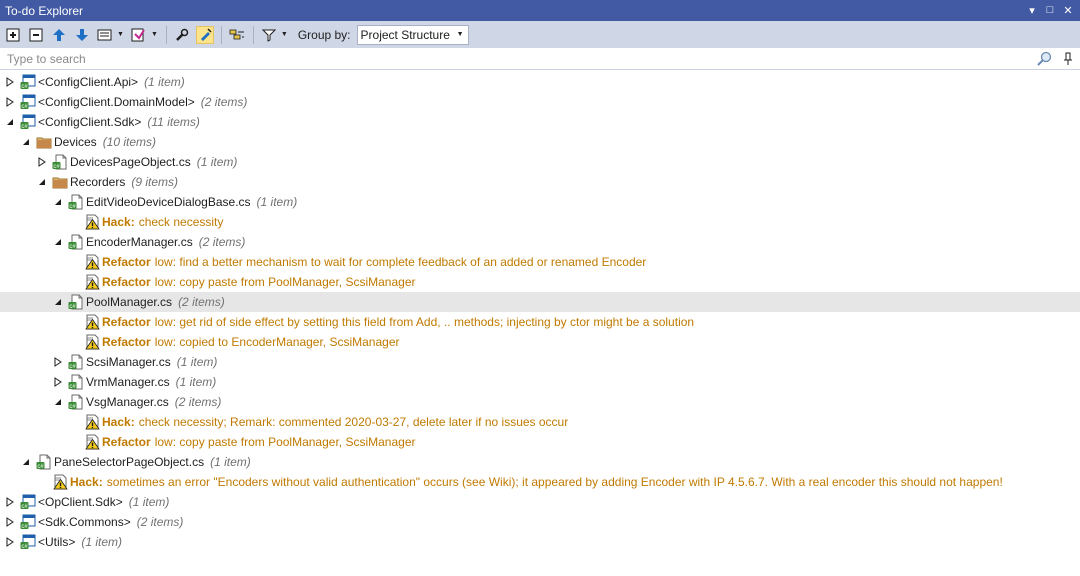 The height and width of the screenshot is (576, 1080). What do you see at coordinates (116, 102) in the screenshot?
I see `node-label: <ConfigClient.DomainModel>` at bounding box center [116, 102].